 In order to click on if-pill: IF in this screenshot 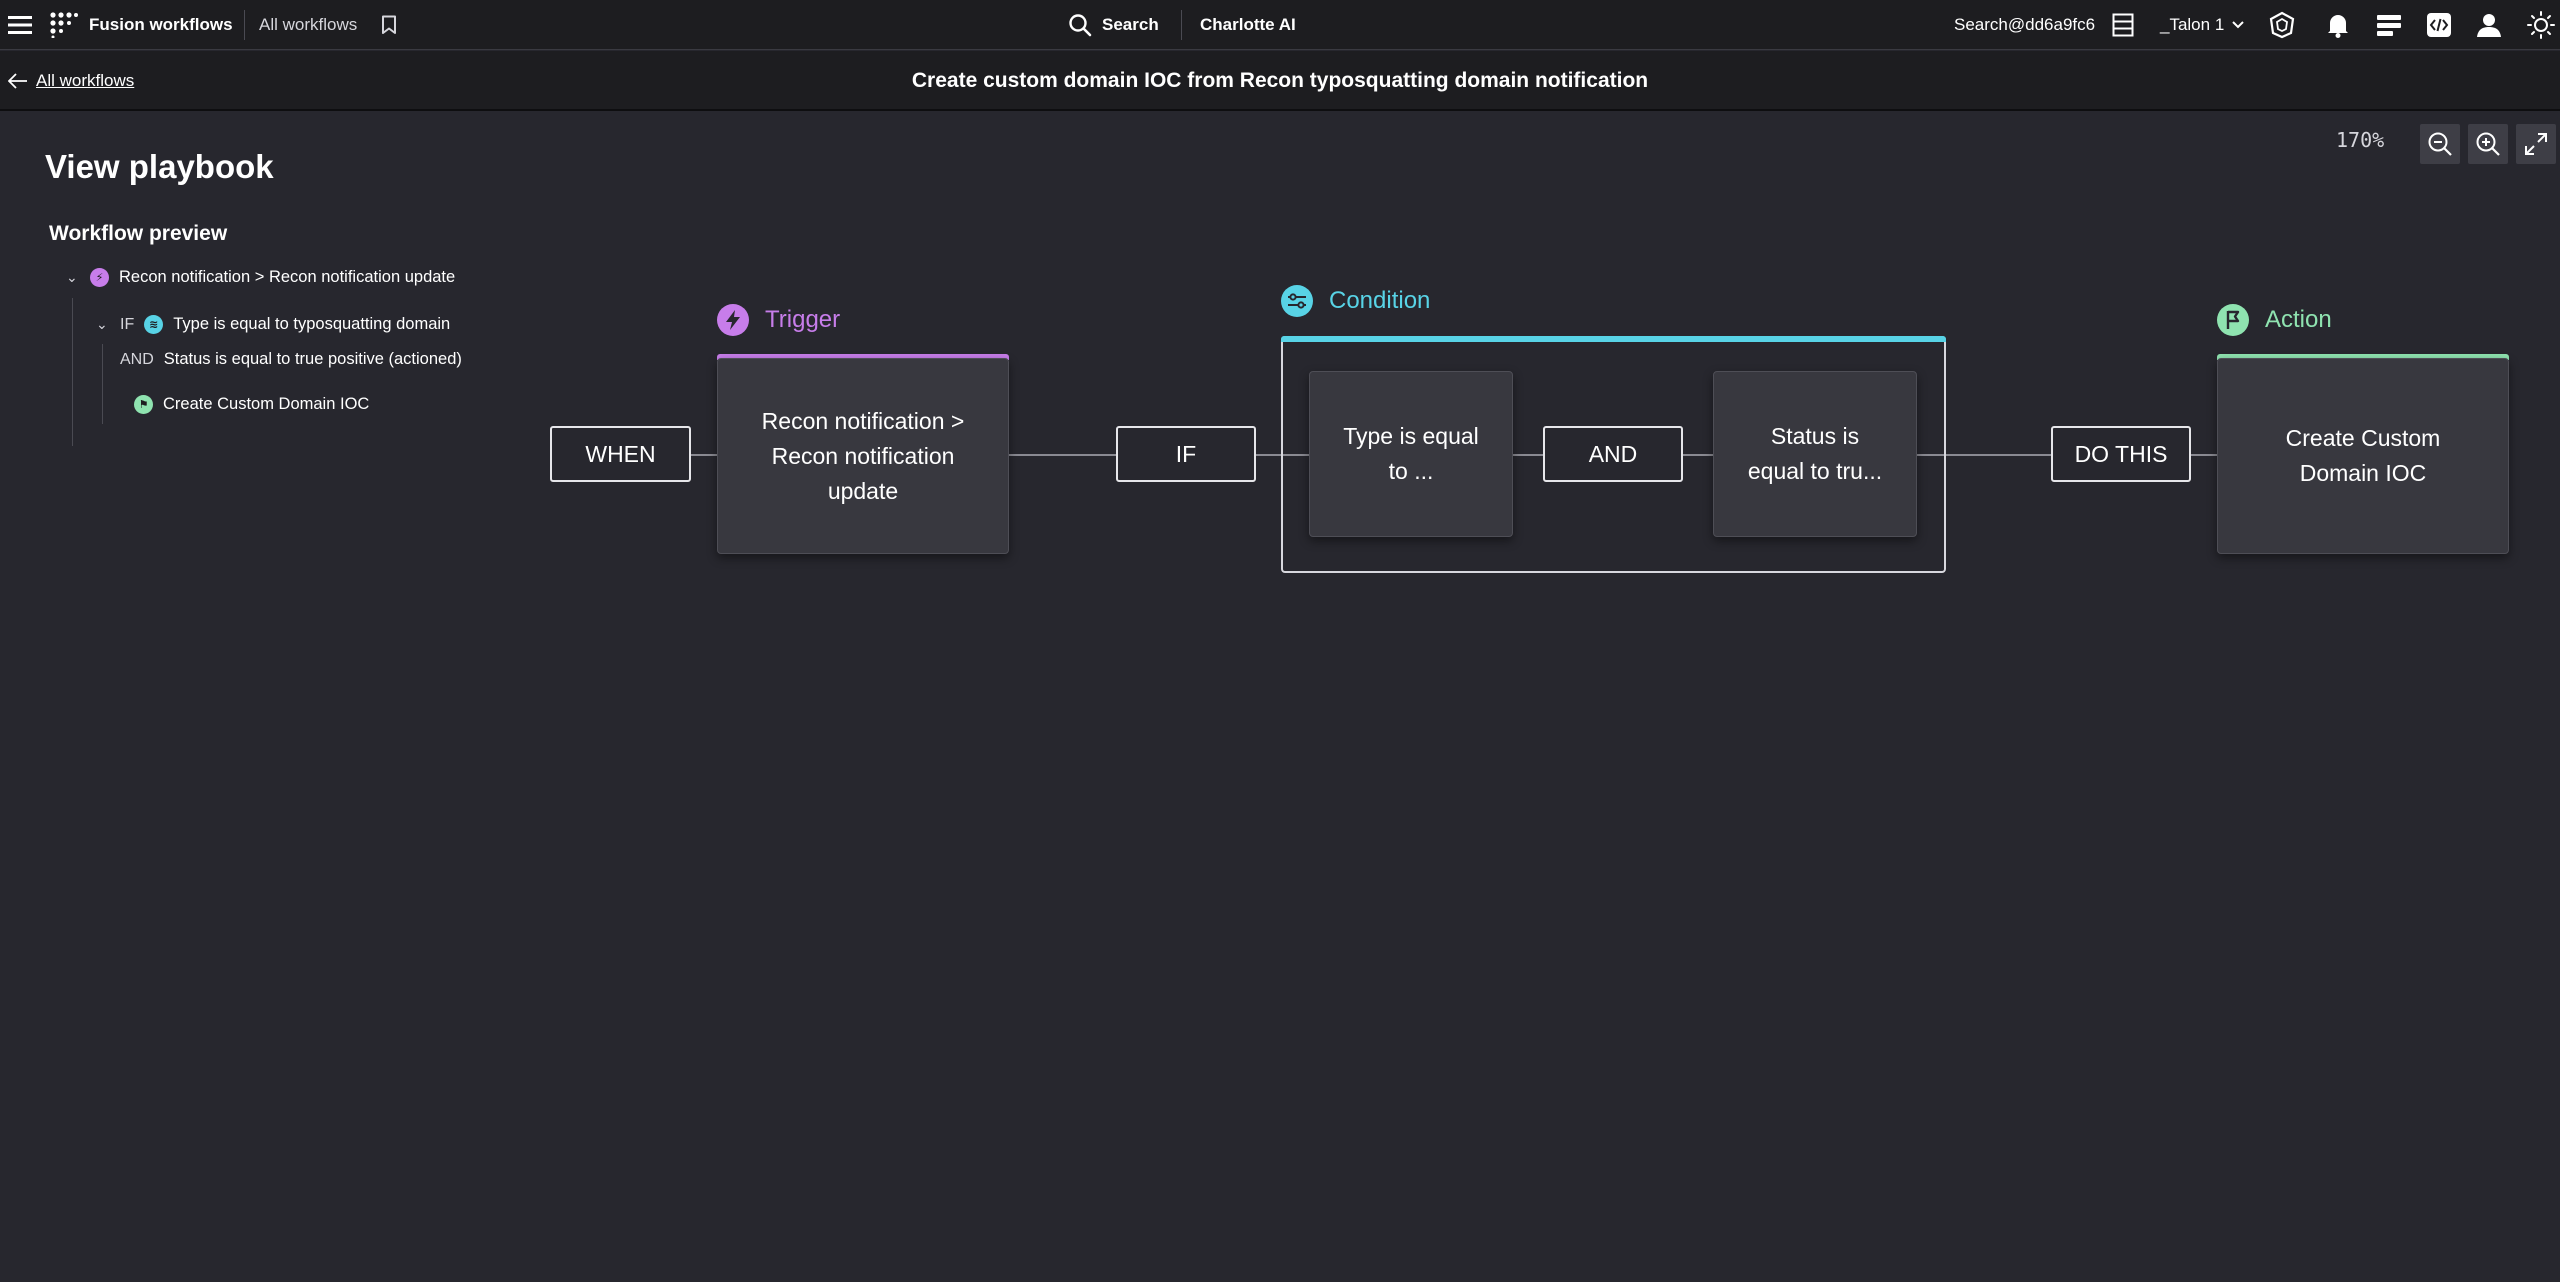, I will do `click(1186, 454)`.